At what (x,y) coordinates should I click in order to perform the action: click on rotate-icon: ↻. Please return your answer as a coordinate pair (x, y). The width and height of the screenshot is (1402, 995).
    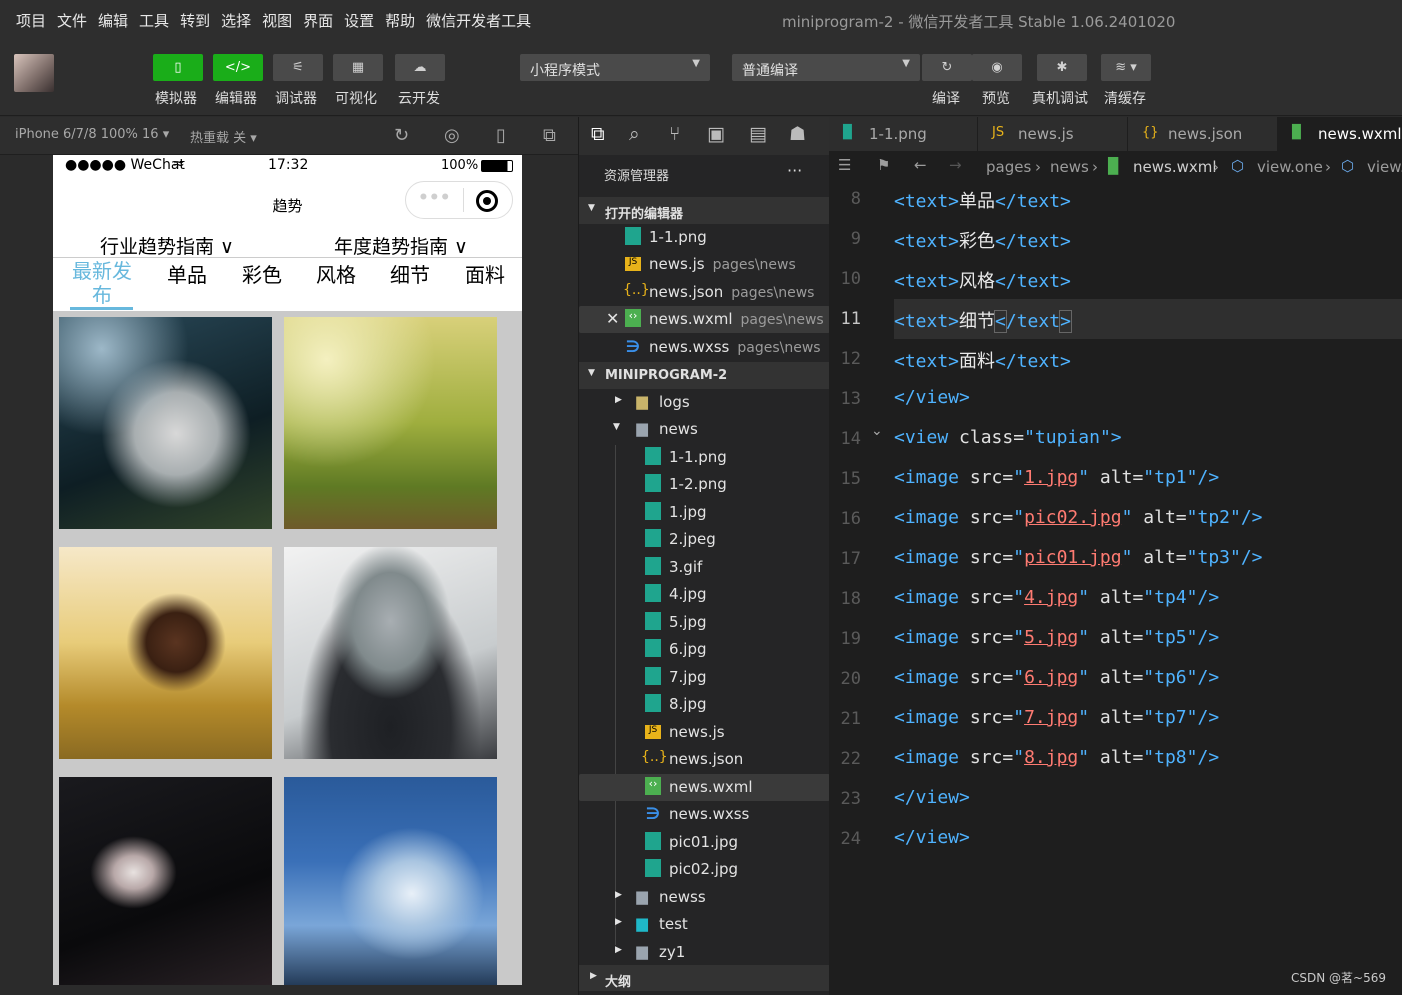
    Looking at the image, I should click on (401, 135).